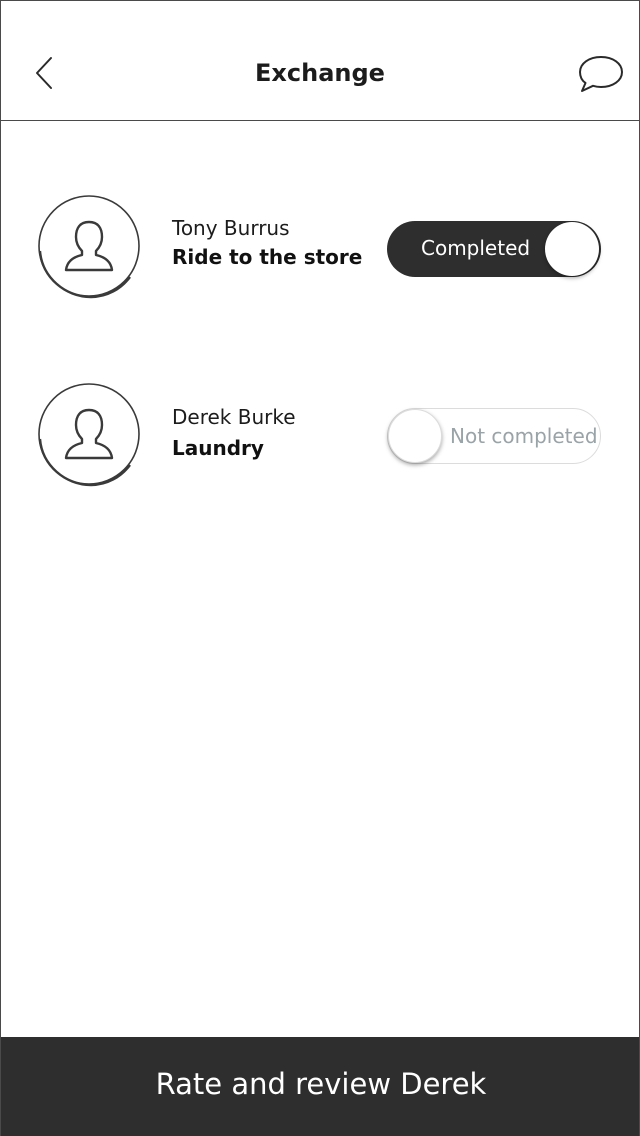 This screenshot has width=640, height=1136. Describe the element at coordinates (320, 73) in the screenshot. I see `page-title: Exchange` at that location.